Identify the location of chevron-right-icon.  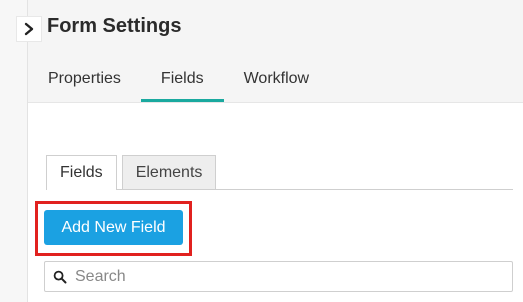
(29, 29).